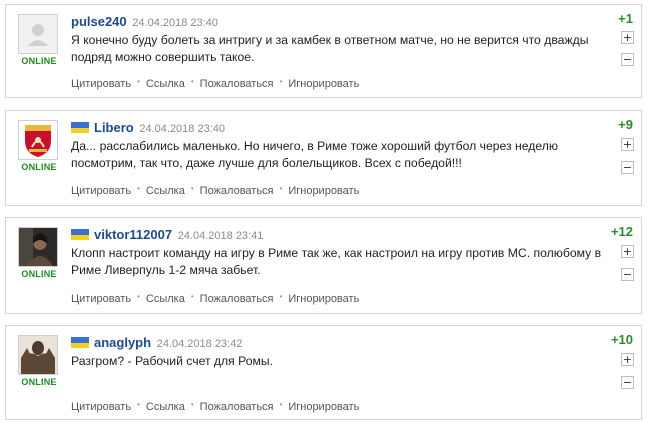  I want to click on comment-header: Libero 24.04.2018 23:40, so click(148, 127).